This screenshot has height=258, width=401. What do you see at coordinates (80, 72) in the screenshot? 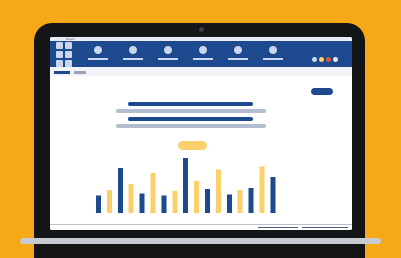
I see `tab-inactive` at bounding box center [80, 72].